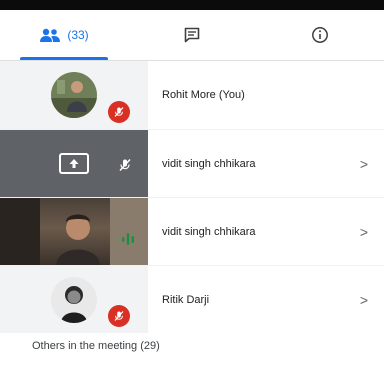 The image size is (384, 390). I want to click on presenting-icon, so click(74, 163).